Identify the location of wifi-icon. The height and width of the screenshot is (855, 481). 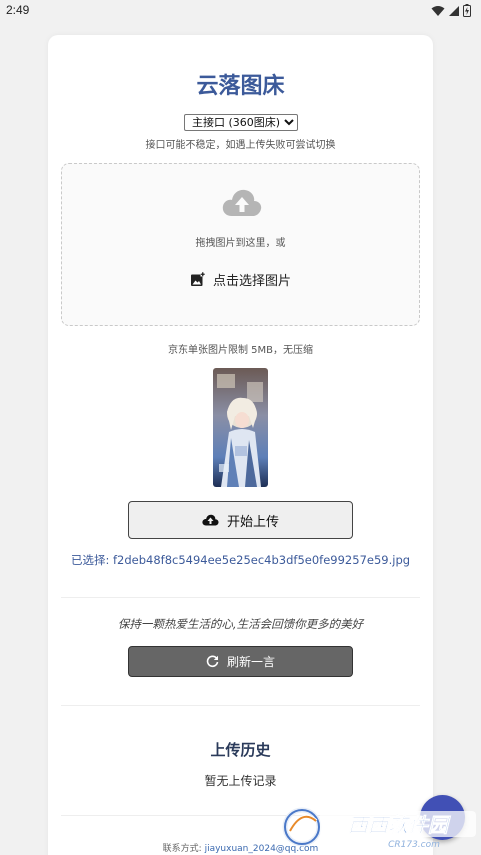
(438, 10).